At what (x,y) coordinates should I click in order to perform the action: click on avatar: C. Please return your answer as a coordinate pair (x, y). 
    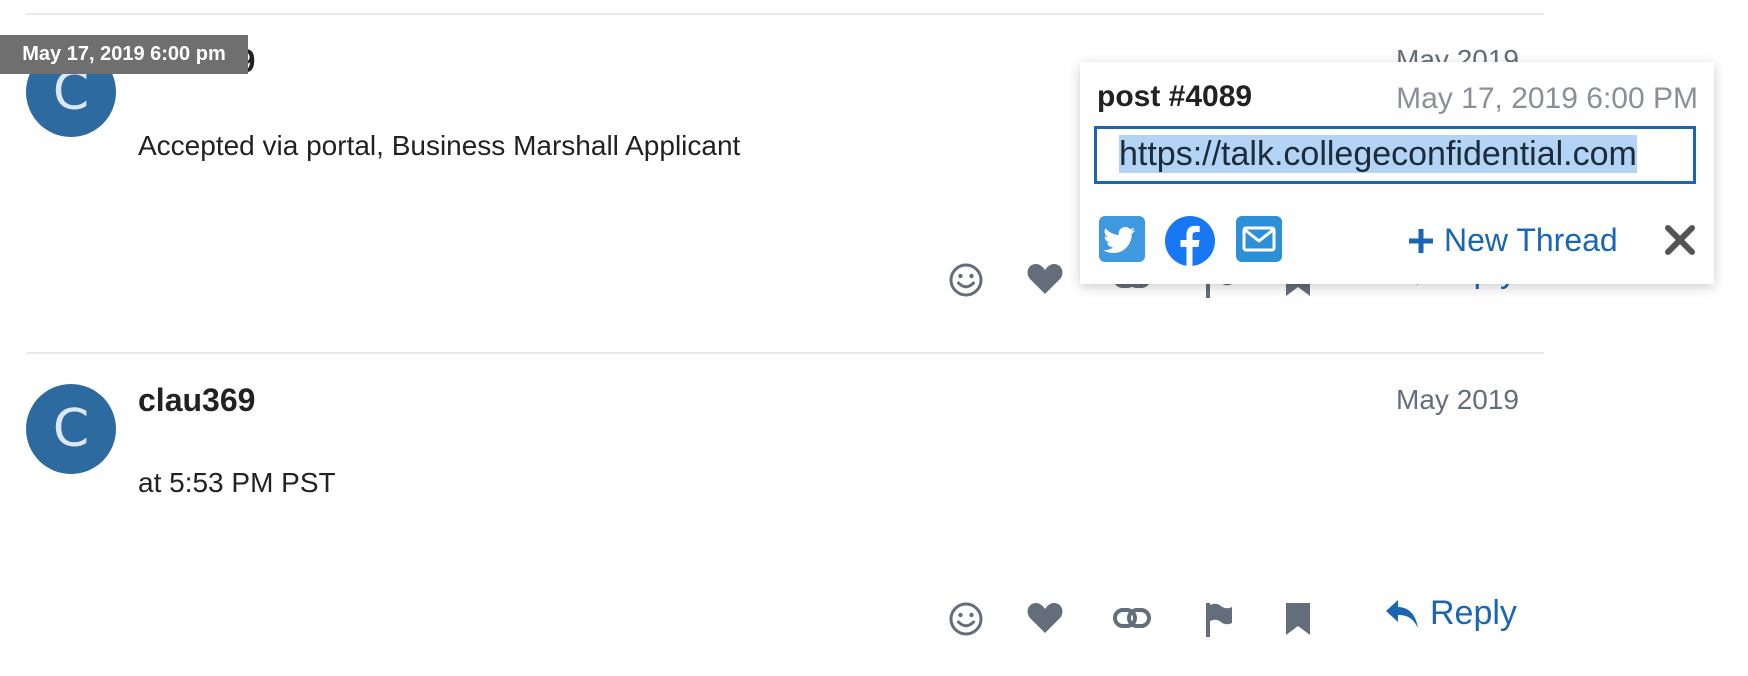
    Looking at the image, I should click on (71, 429).